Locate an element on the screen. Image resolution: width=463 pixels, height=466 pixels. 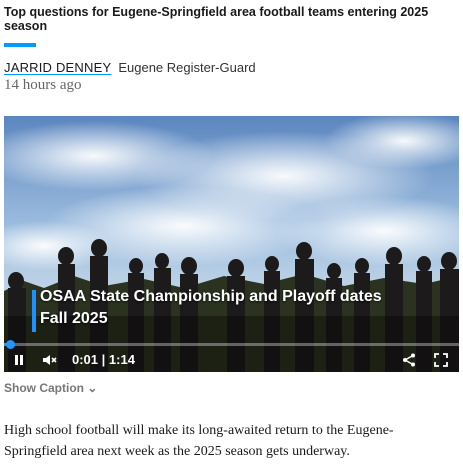
fullscreen-icon is located at coordinates (441, 360).